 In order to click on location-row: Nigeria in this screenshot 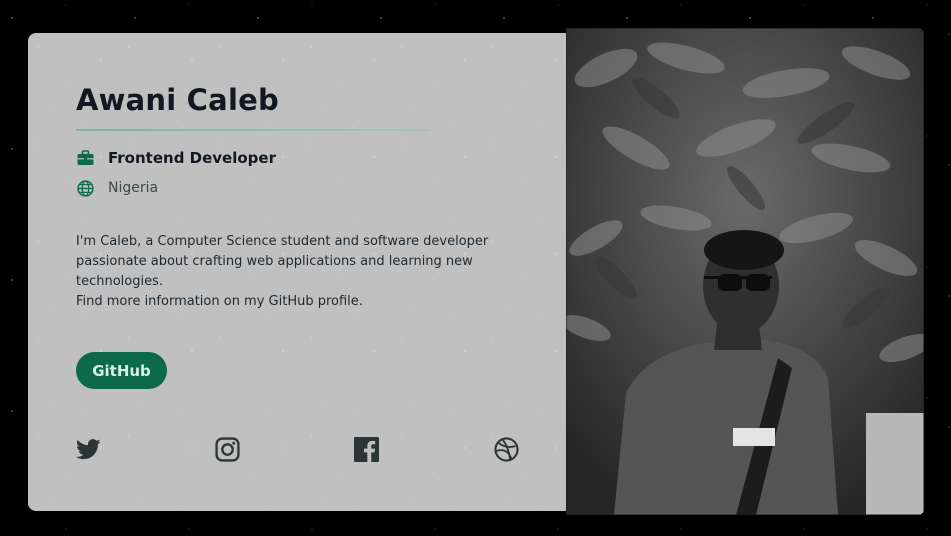, I will do `click(117, 188)`.